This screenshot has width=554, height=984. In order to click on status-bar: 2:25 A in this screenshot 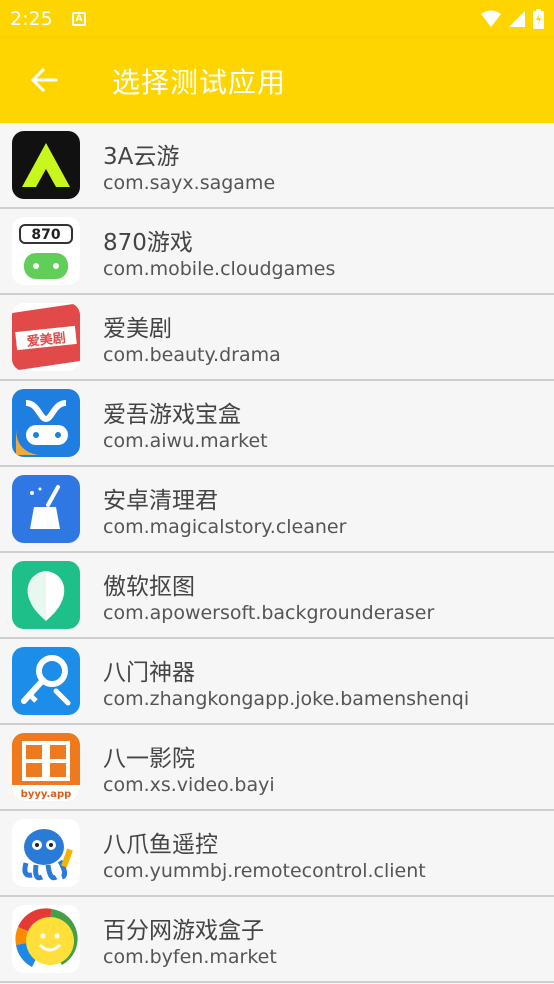, I will do `click(277, 19)`.